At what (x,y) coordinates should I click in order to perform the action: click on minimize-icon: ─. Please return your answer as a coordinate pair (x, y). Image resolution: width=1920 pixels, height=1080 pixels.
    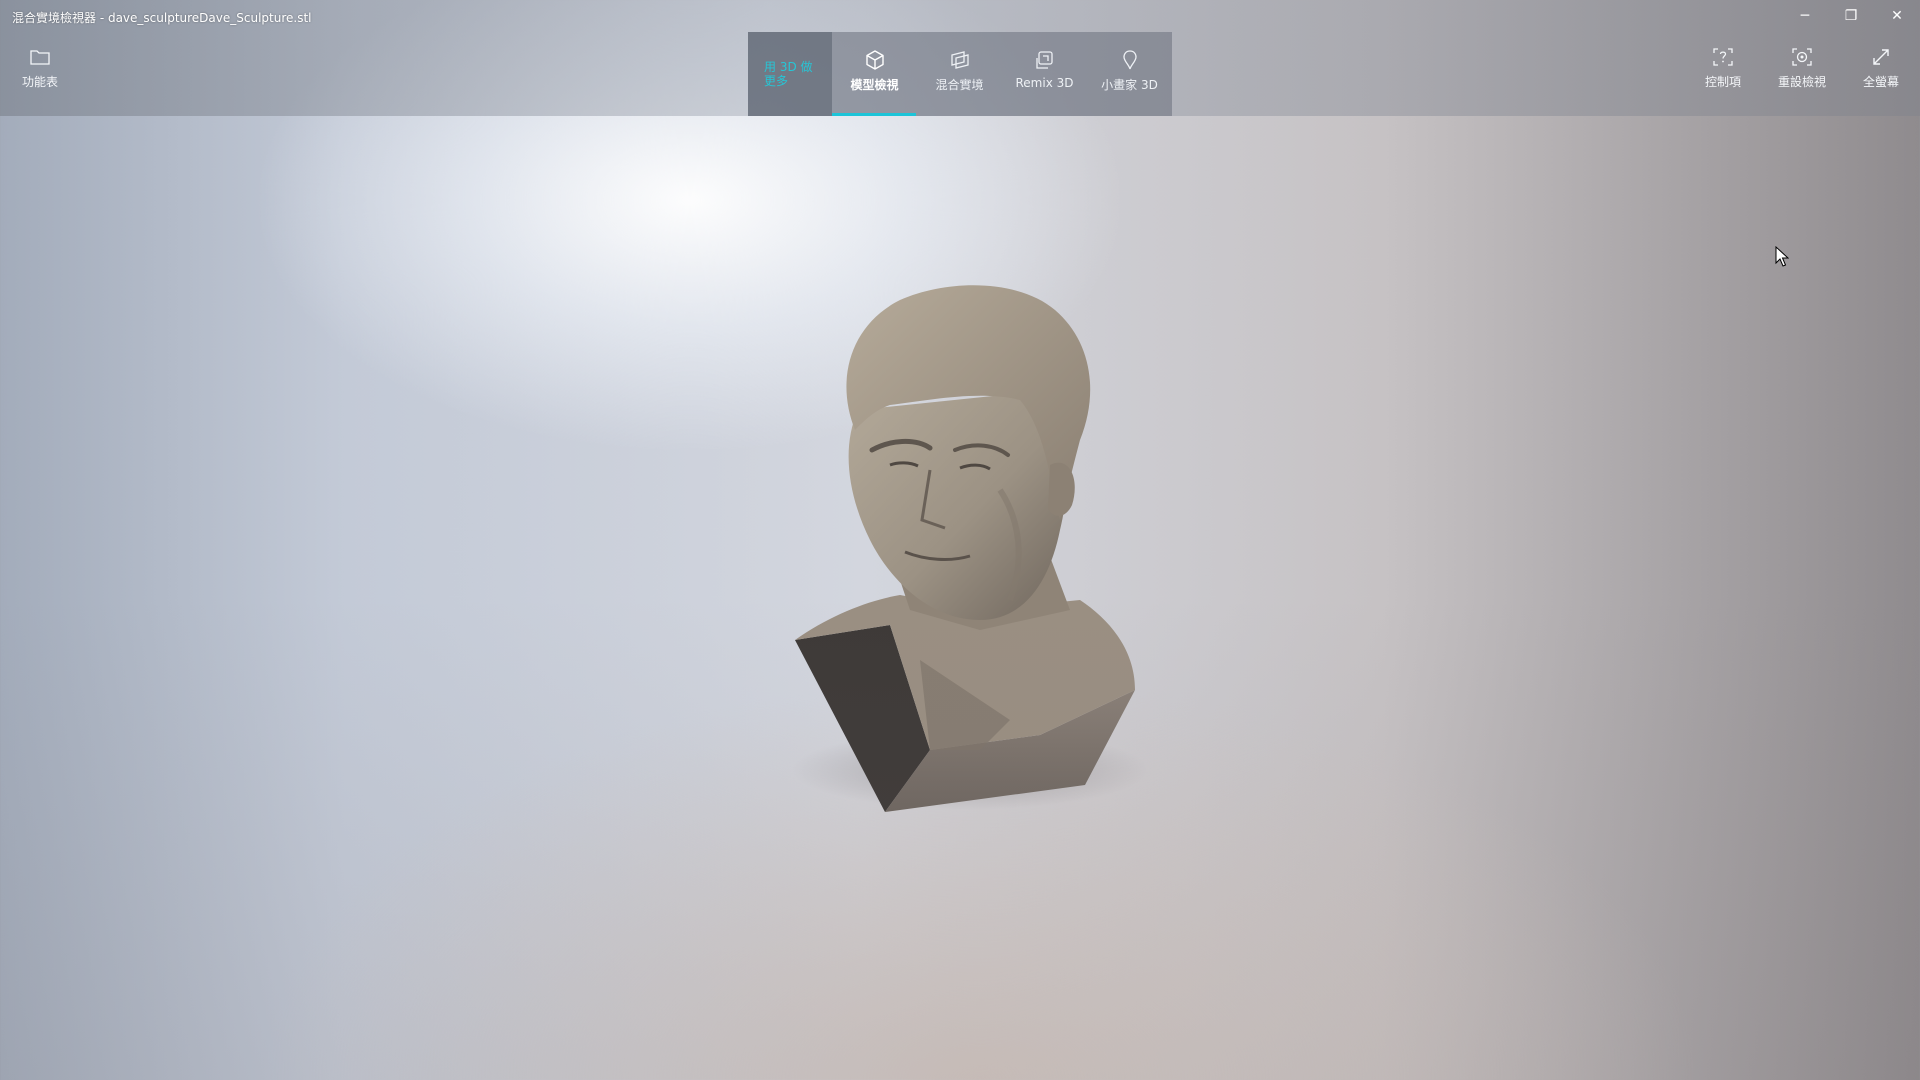
    Looking at the image, I should click on (1805, 16).